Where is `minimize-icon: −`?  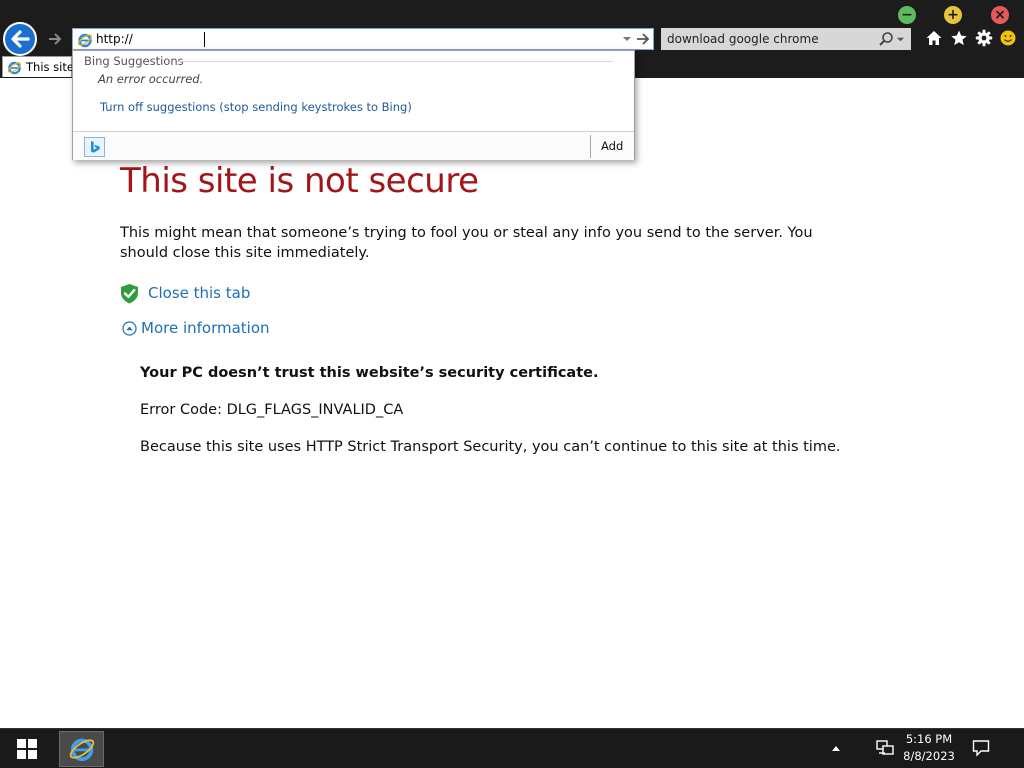 minimize-icon: − is located at coordinates (907, 15).